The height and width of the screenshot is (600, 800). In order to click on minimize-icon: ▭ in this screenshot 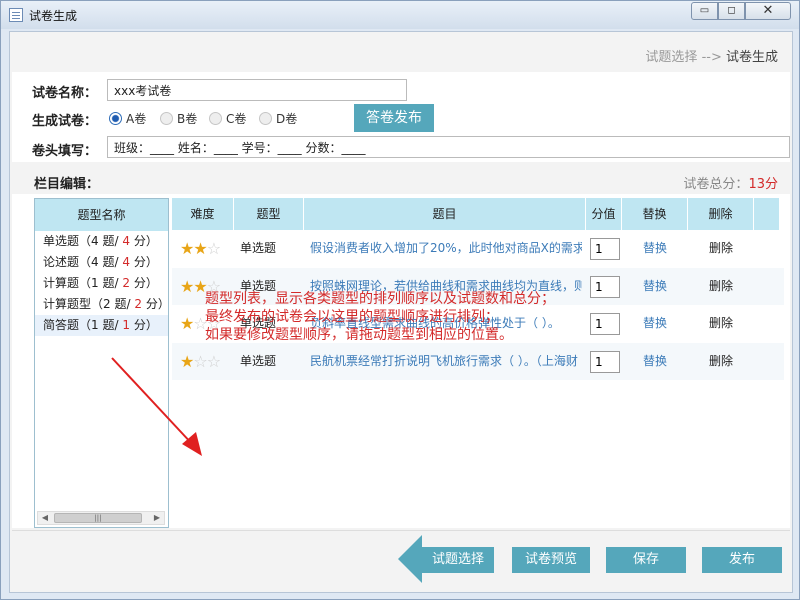, I will do `click(704, 10)`.